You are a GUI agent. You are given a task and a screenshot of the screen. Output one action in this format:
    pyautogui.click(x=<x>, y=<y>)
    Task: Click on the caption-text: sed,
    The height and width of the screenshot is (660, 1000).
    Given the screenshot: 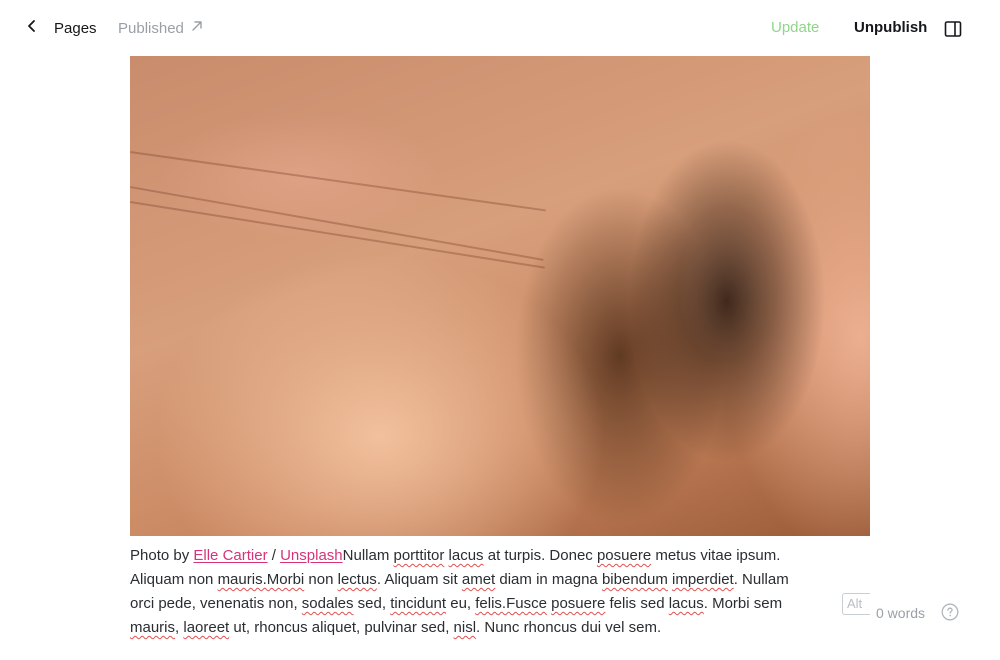 What is the action you would take?
    pyautogui.click(x=372, y=603)
    